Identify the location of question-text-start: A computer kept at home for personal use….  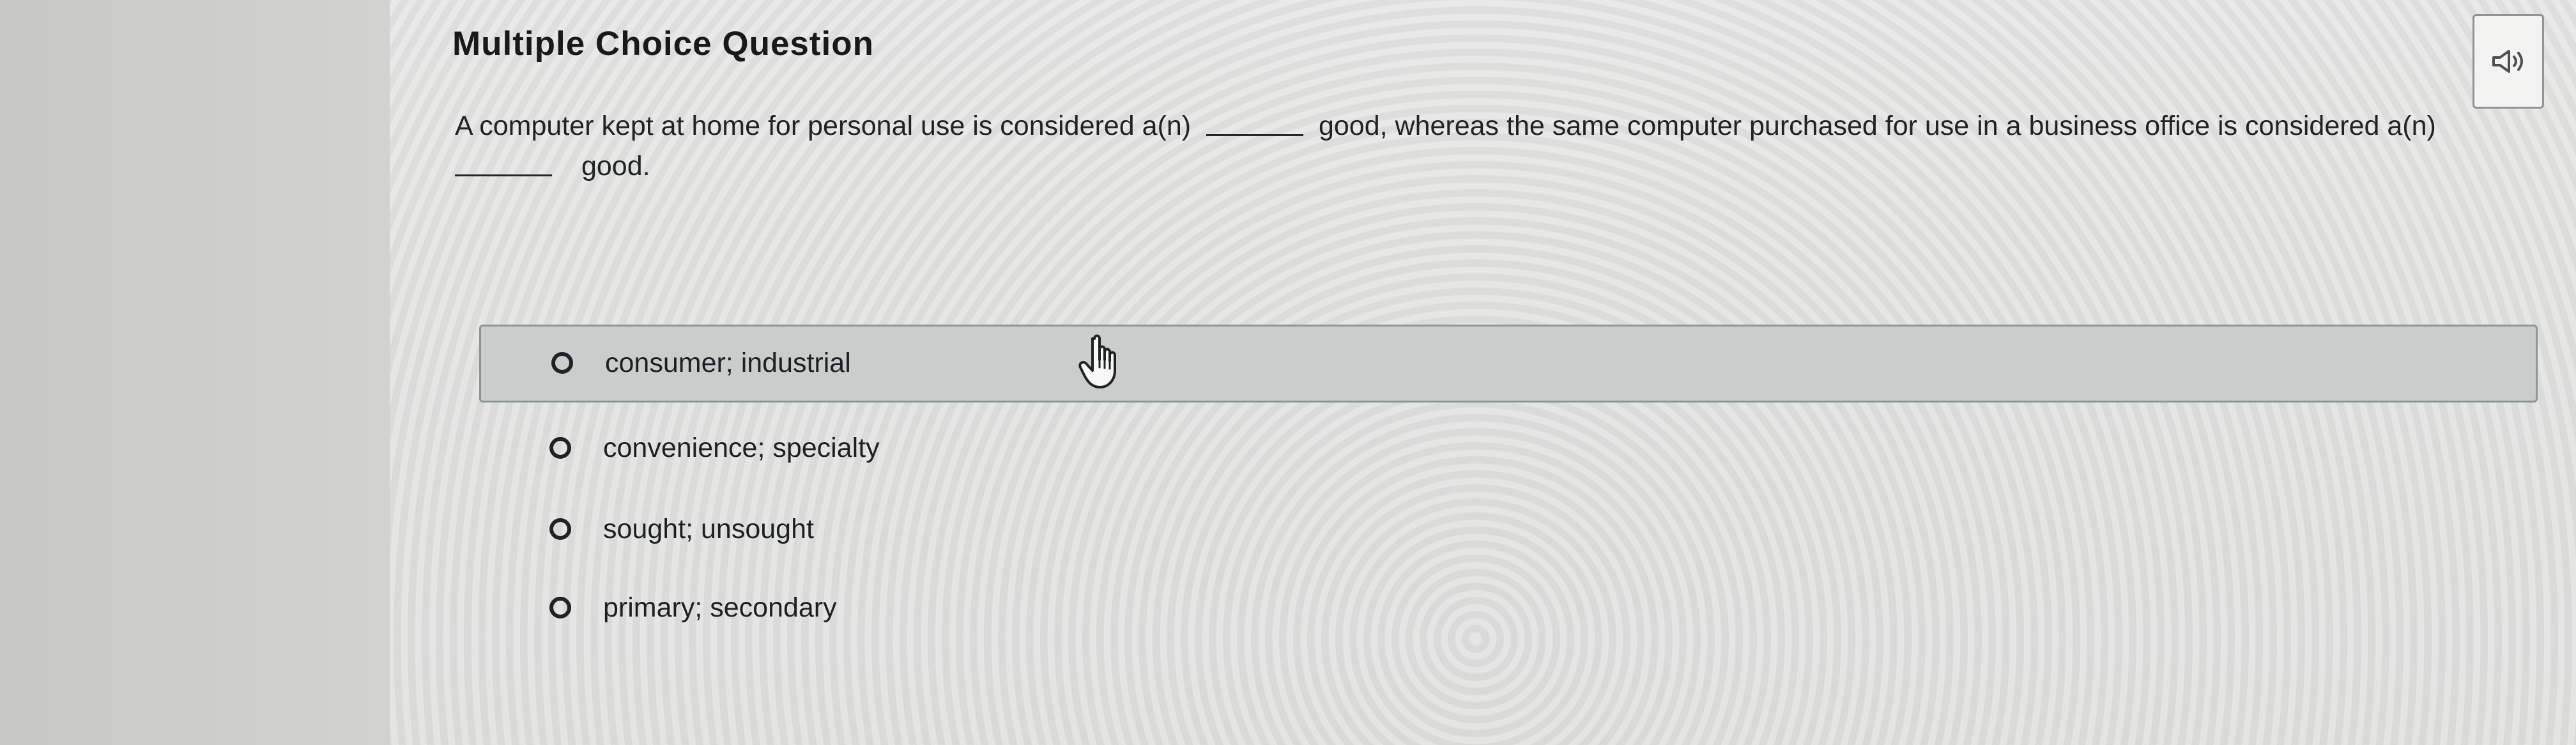
(823, 126).